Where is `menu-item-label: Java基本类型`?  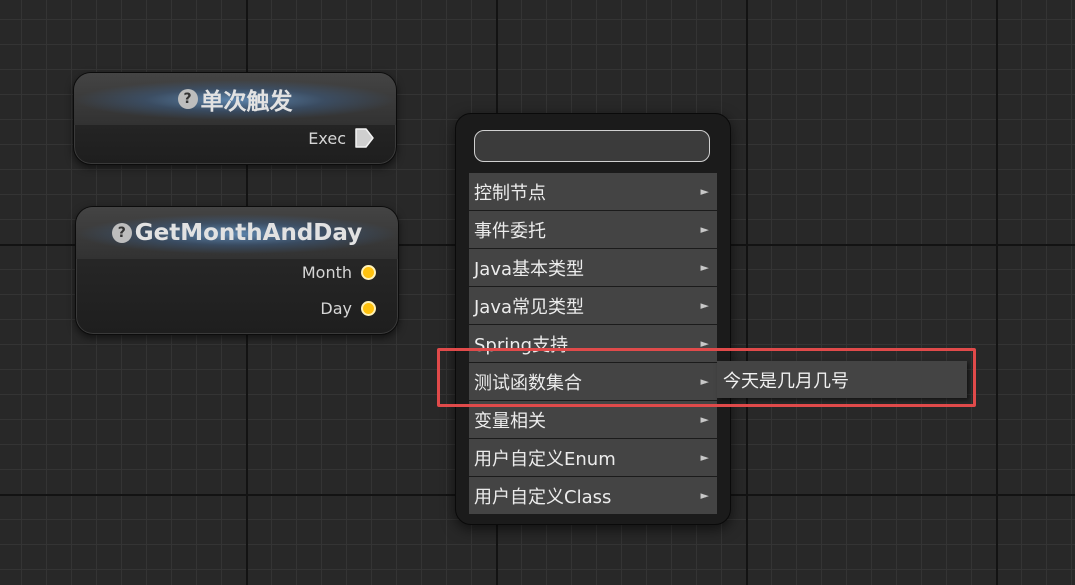 menu-item-label: Java基本类型 is located at coordinates (529, 269).